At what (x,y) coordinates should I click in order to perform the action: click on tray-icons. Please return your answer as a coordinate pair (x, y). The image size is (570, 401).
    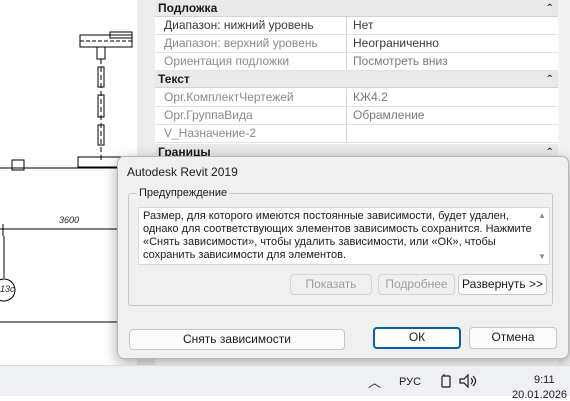
    Looking at the image, I should click on (462, 382).